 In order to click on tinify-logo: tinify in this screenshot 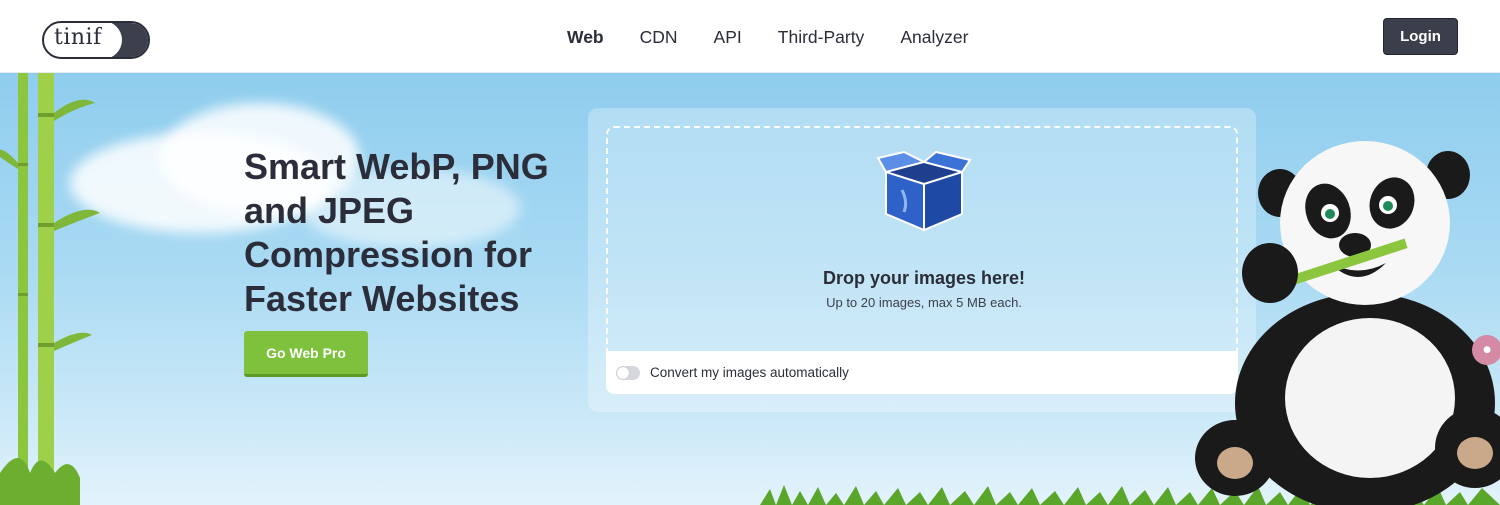, I will do `click(96, 40)`.